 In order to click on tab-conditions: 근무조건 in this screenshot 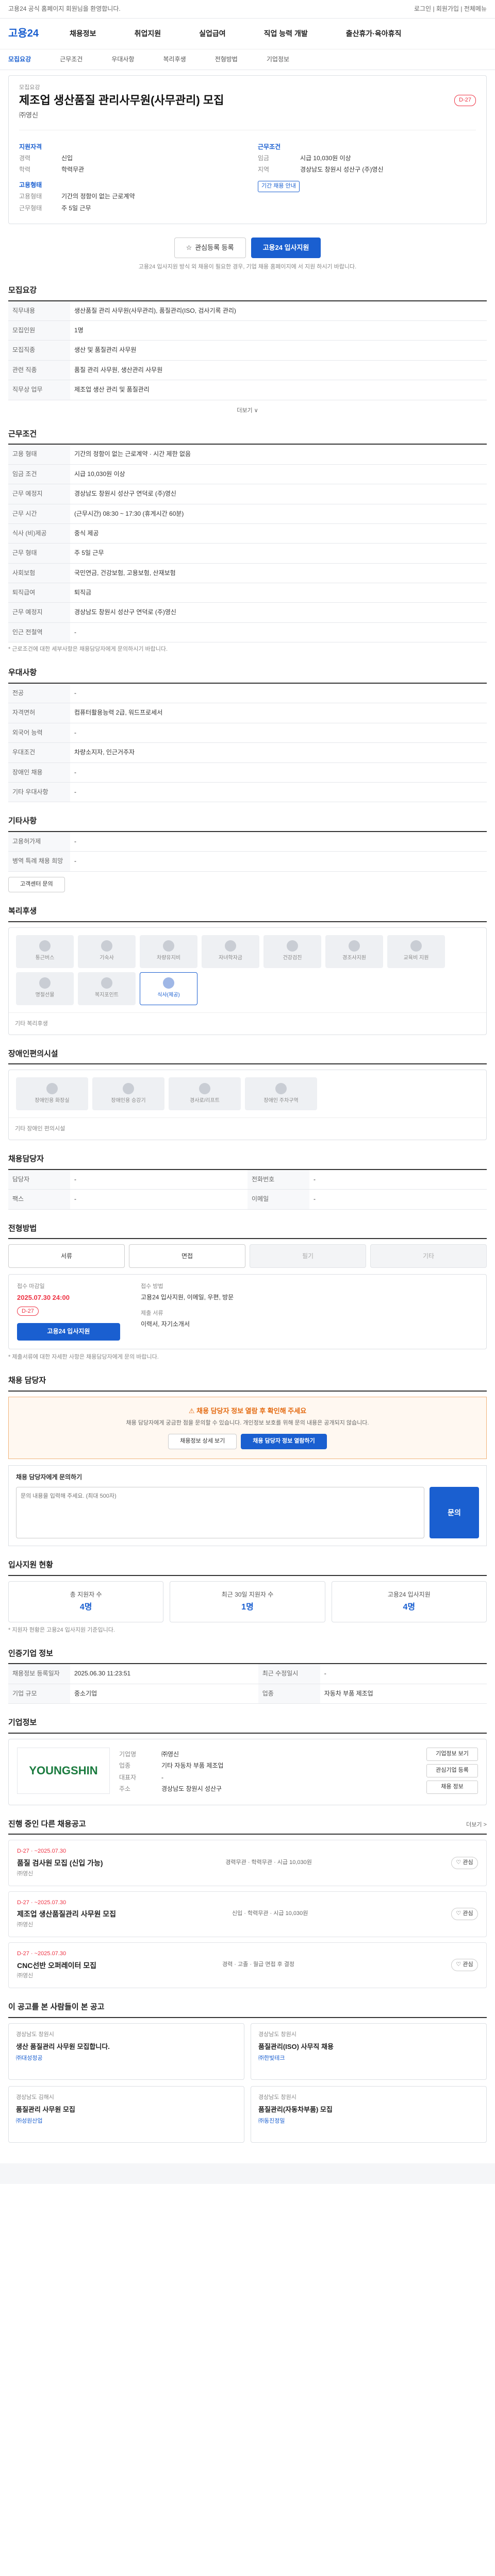, I will do `click(71, 59)`.